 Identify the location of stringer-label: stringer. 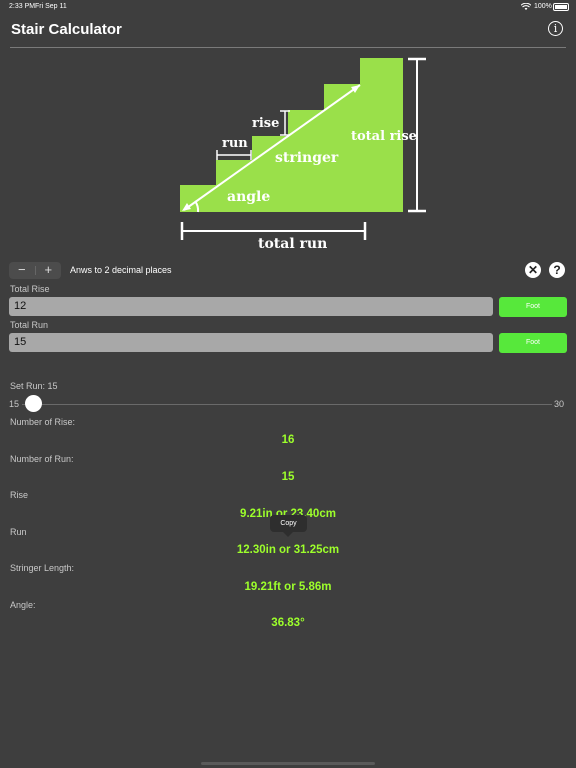
(307, 158).